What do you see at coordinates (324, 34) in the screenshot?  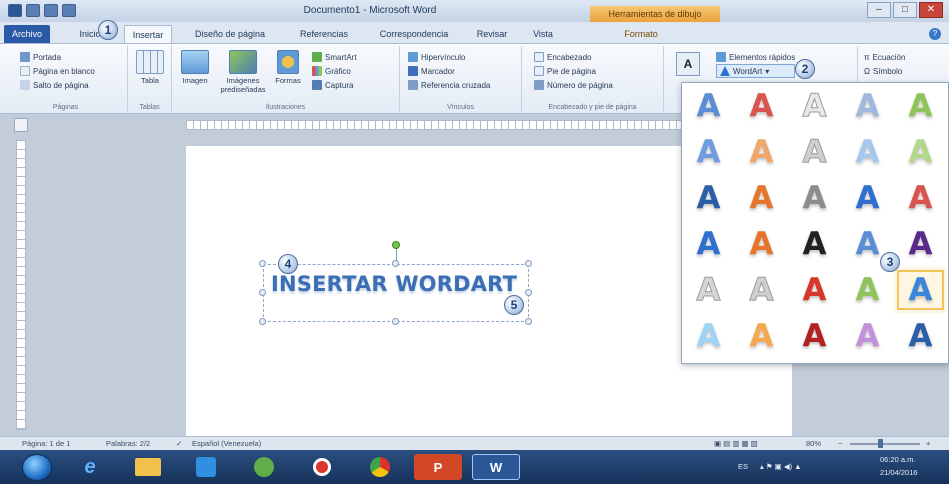 I see `tab-referencias: Referencias` at bounding box center [324, 34].